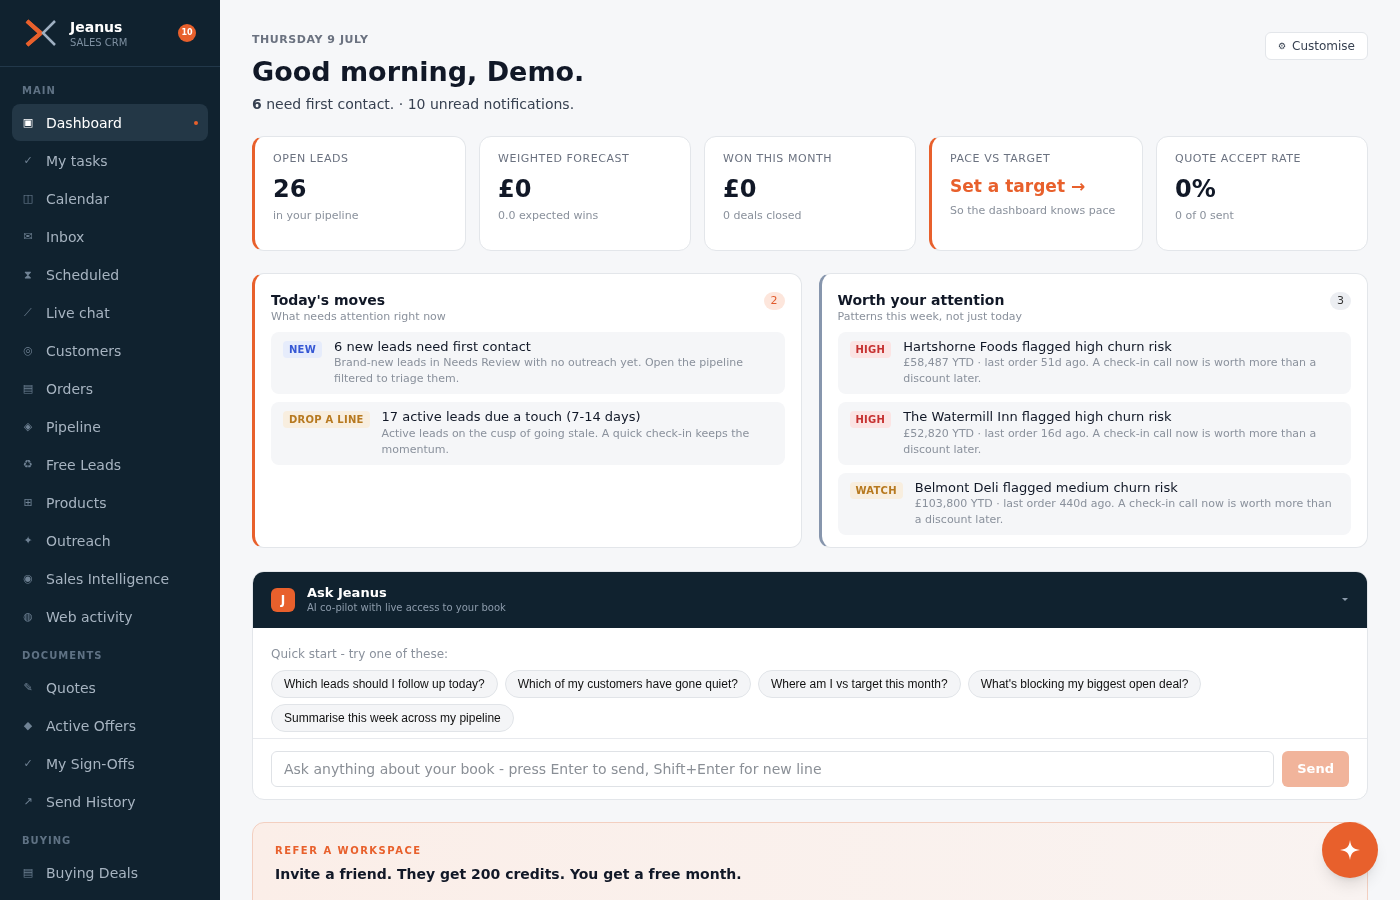  I want to click on insight-item: NEW 6 new leads need first contact Brand-new leads in Needs Review with no outreach yet. Open the pipeline filtered to triage them., so click(528, 363).